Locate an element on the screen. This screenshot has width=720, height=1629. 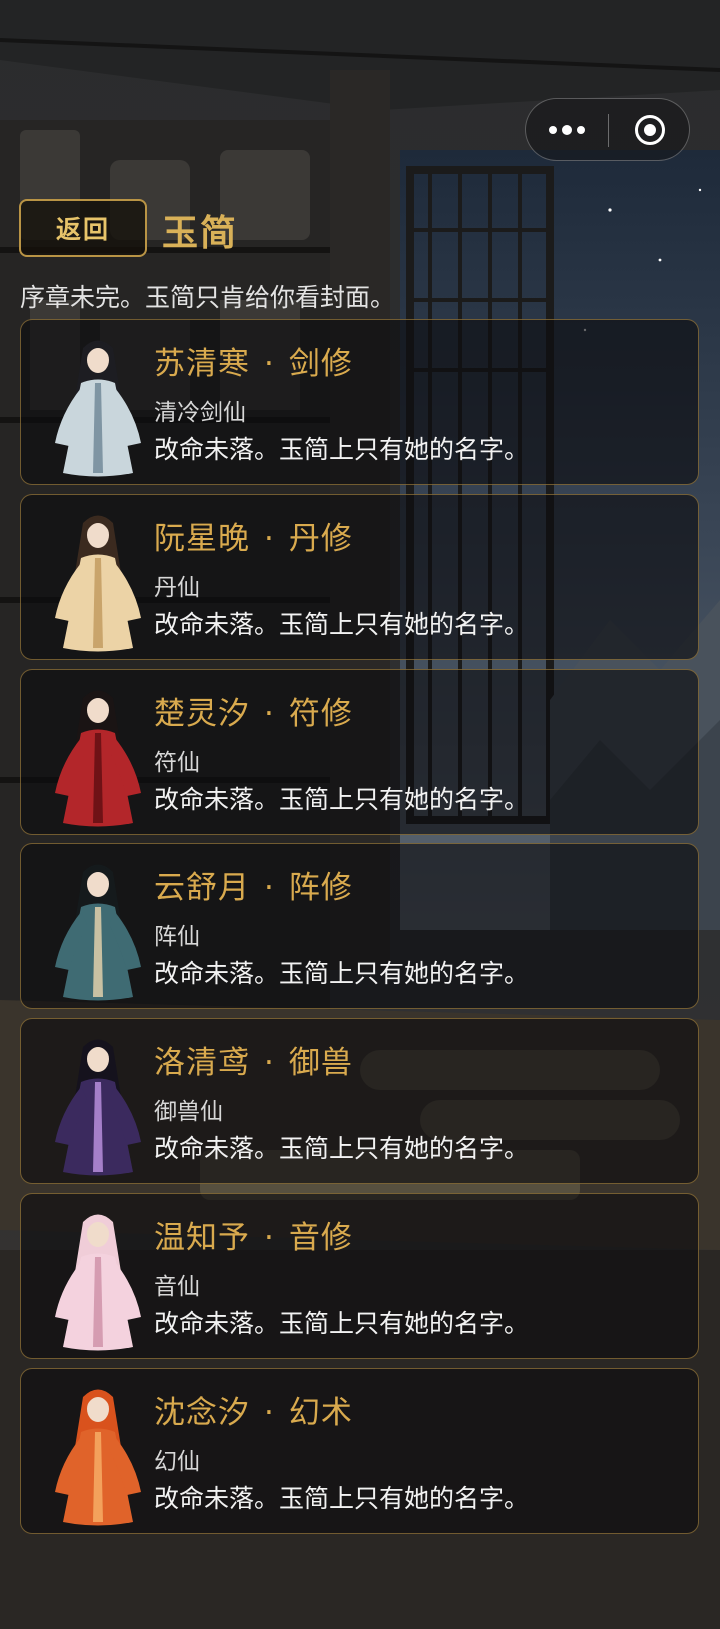
character-school: 幻术 is located at coordinates (320, 1413).